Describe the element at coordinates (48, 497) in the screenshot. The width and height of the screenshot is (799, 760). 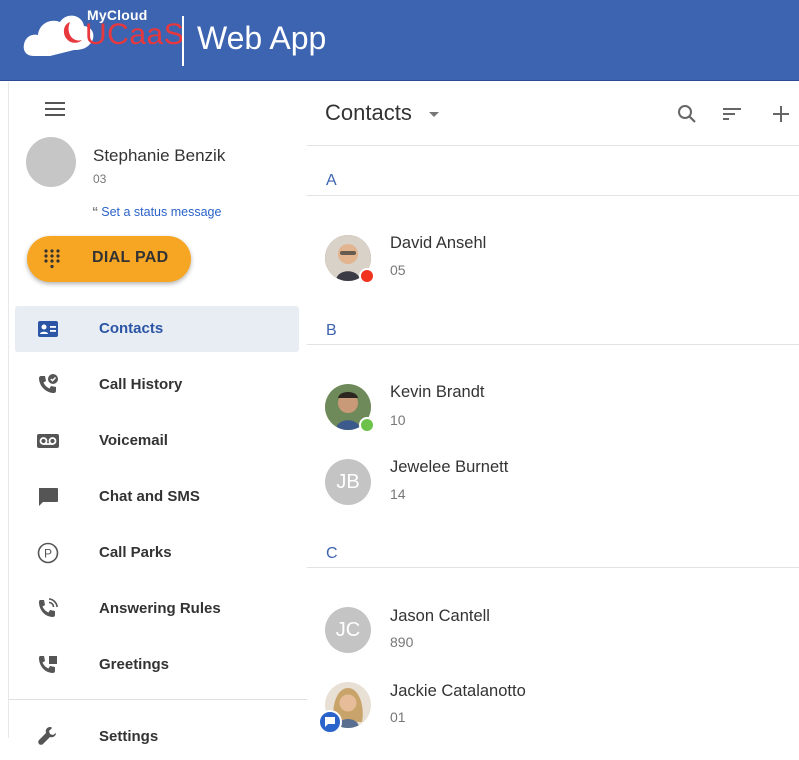
I see `chat-icon` at that location.